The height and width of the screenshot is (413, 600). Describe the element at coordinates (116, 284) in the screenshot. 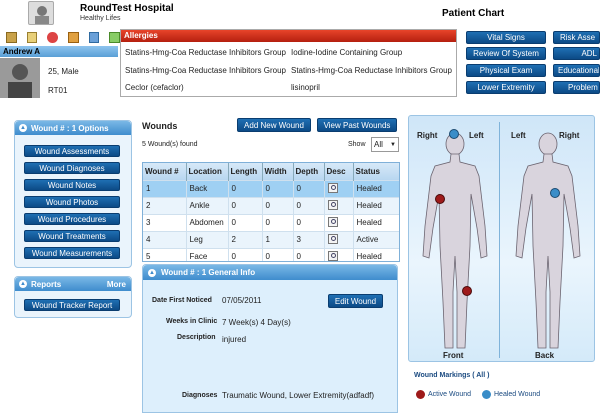

I see `reports-more-link: More` at that location.